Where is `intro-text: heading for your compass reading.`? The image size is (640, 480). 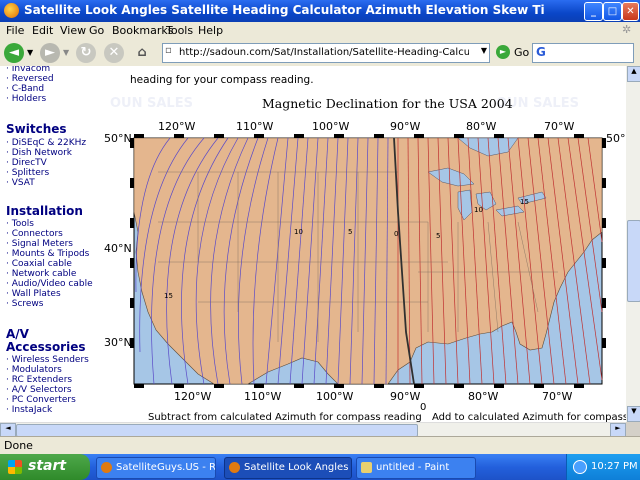 intro-text: heading for your compass reading. is located at coordinates (222, 80).